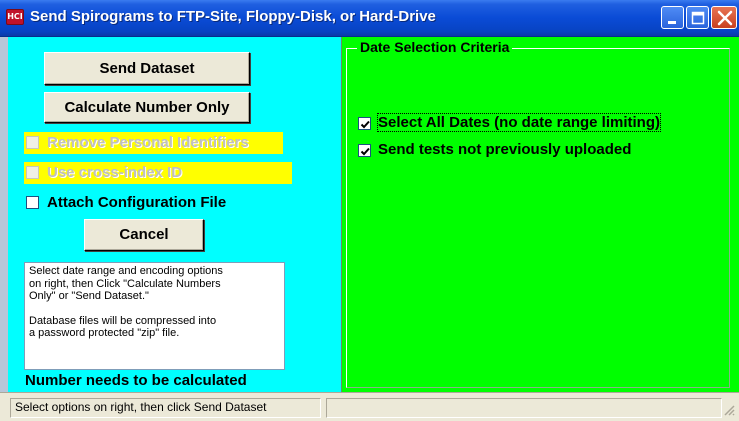 This screenshot has width=739, height=421. I want to click on attach-configuration-file-checkbox: Attach Configuration File, so click(139, 203).